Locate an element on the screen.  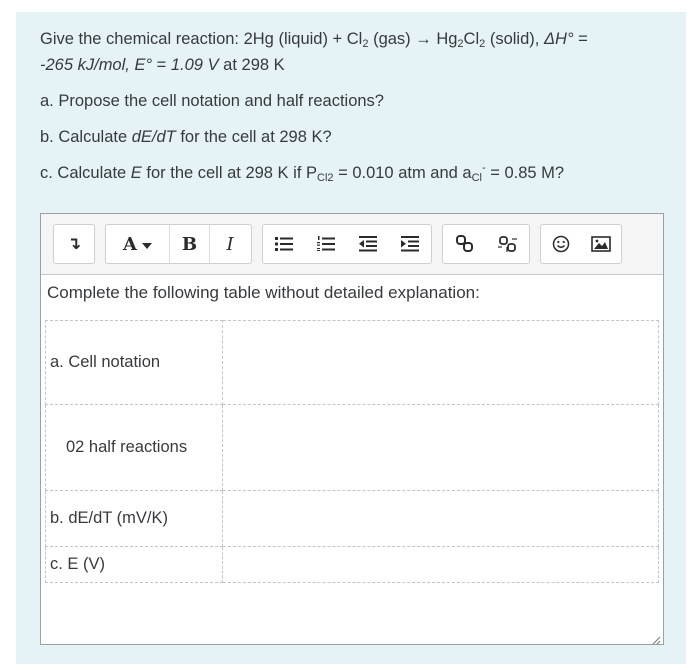
text-segment: at 298 K is located at coordinates (251, 65).